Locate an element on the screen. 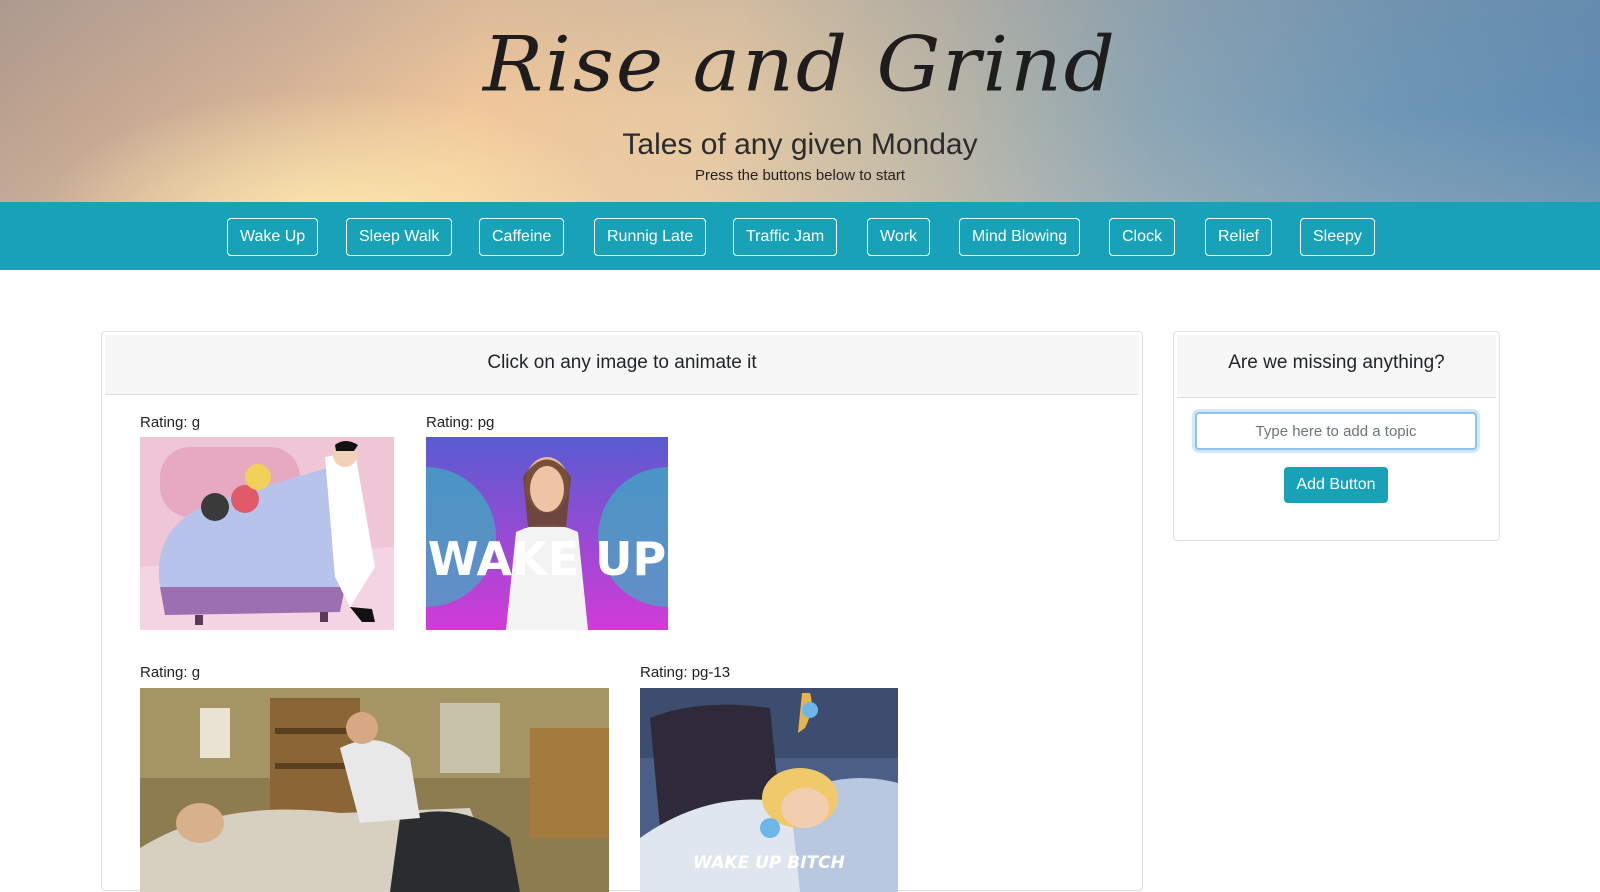  add-button: Add Button is located at coordinates (1336, 485).